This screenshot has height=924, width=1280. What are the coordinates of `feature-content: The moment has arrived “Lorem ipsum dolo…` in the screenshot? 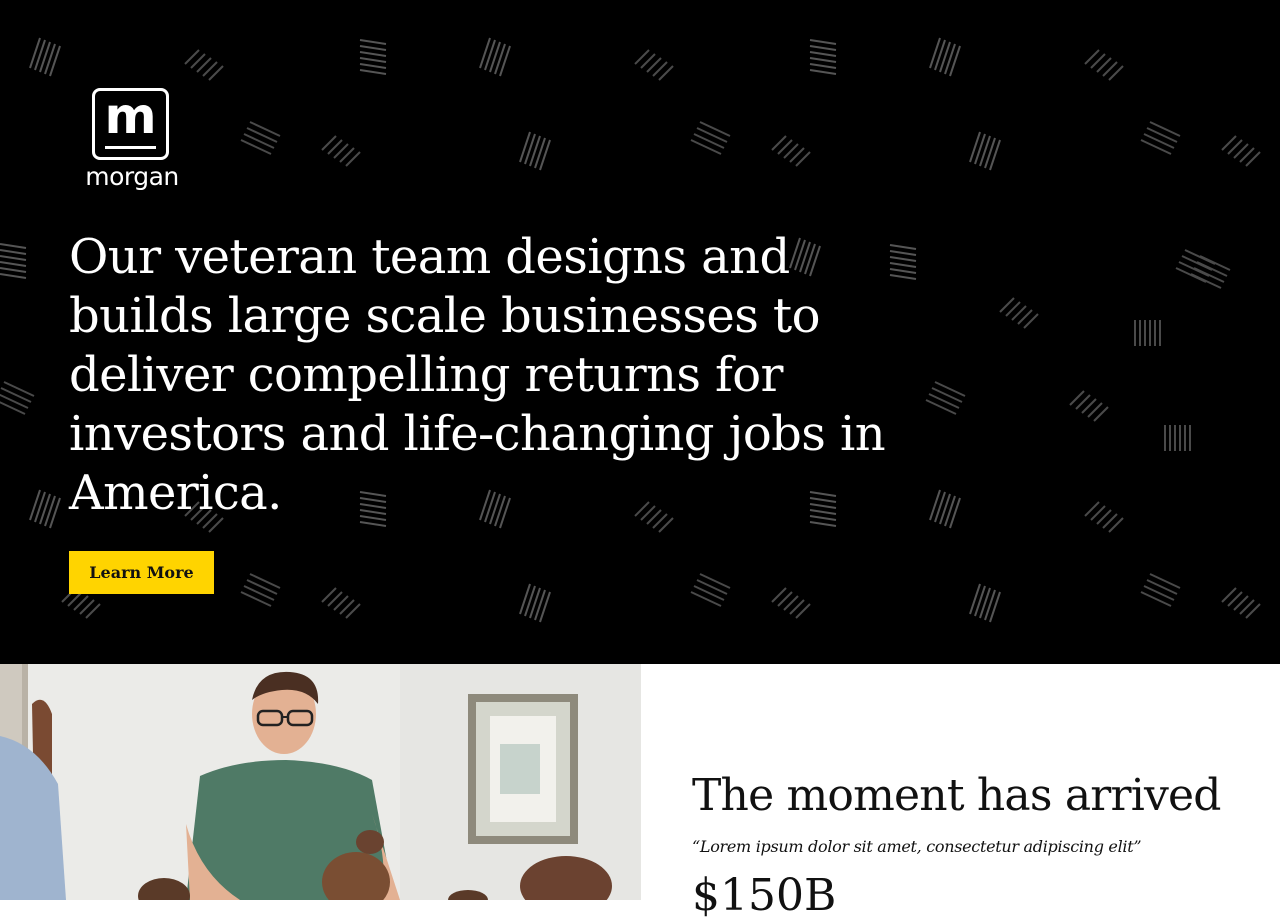 It's located at (972, 792).